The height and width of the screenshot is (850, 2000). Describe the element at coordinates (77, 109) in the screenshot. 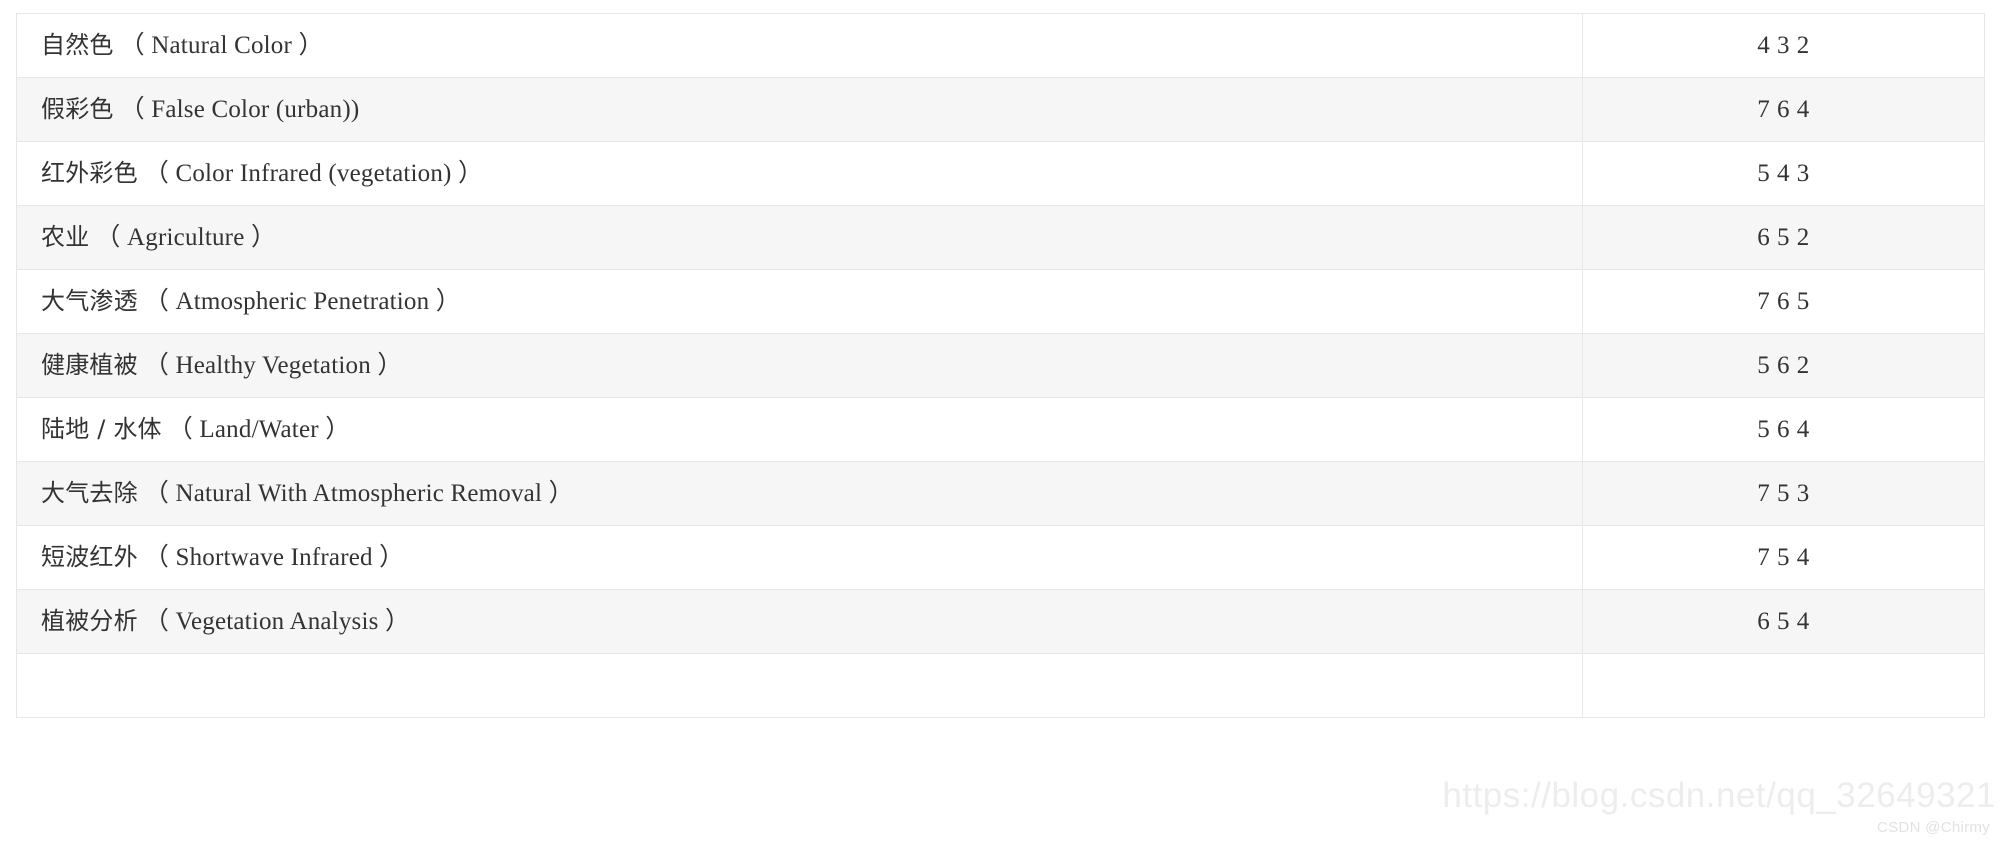

I see `combination-name-cn: 假彩色` at that location.